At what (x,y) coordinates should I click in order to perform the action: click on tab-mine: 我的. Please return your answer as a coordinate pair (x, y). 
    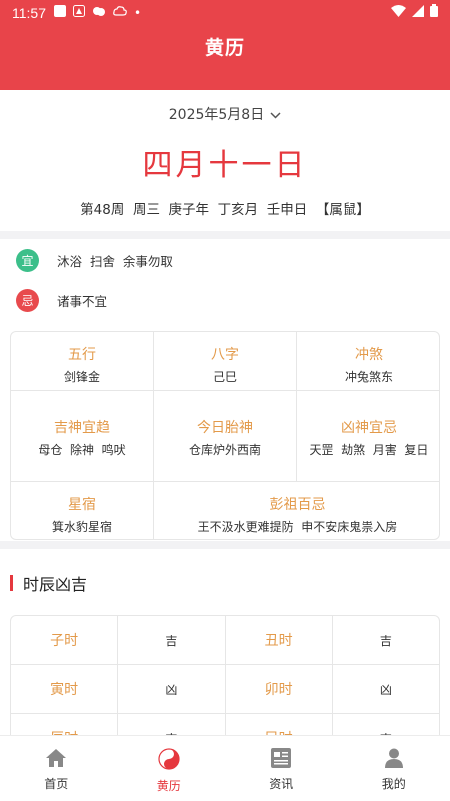
    Looking at the image, I should click on (394, 768).